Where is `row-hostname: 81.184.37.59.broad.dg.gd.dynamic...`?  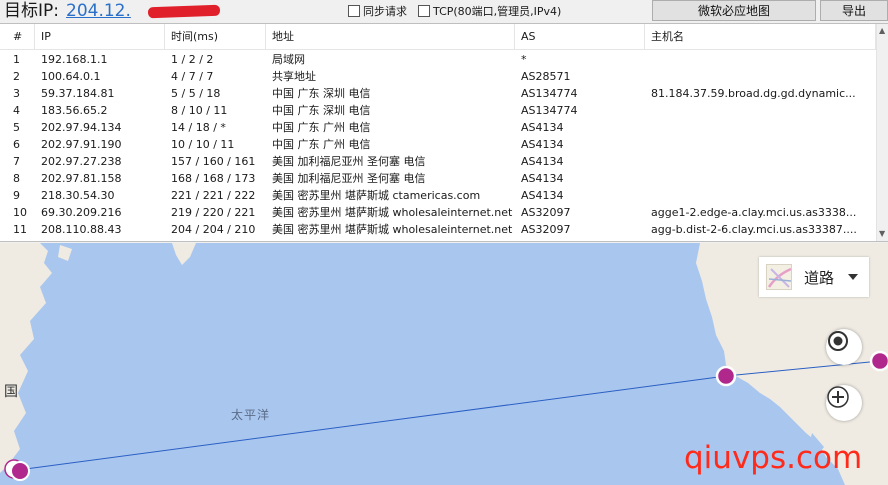
row-hostname: 81.184.37.59.broad.dg.gd.dynamic... is located at coordinates (753, 93).